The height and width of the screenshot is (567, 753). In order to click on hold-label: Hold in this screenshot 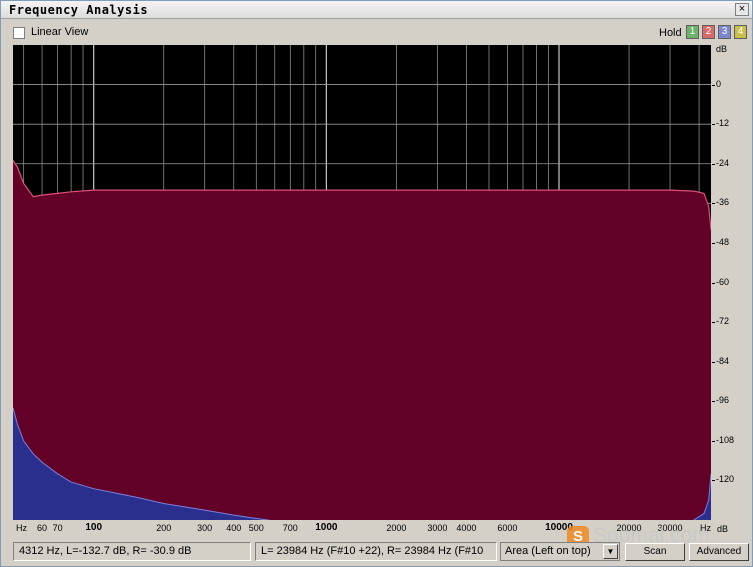, I will do `click(670, 33)`.